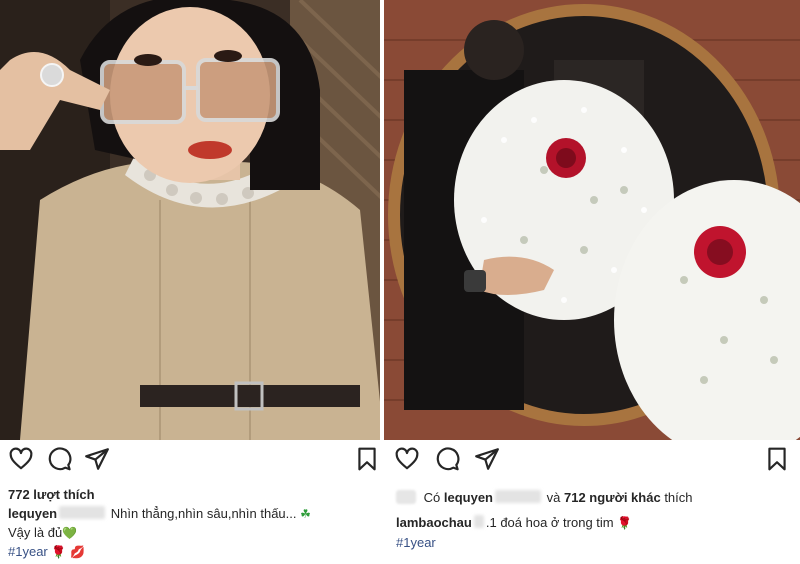 The height and width of the screenshot is (564, 800). What do you see at coordinates (32, 513) in the screenshot?
I see `caption-username: lequyen` at bounding box center [32, 513].